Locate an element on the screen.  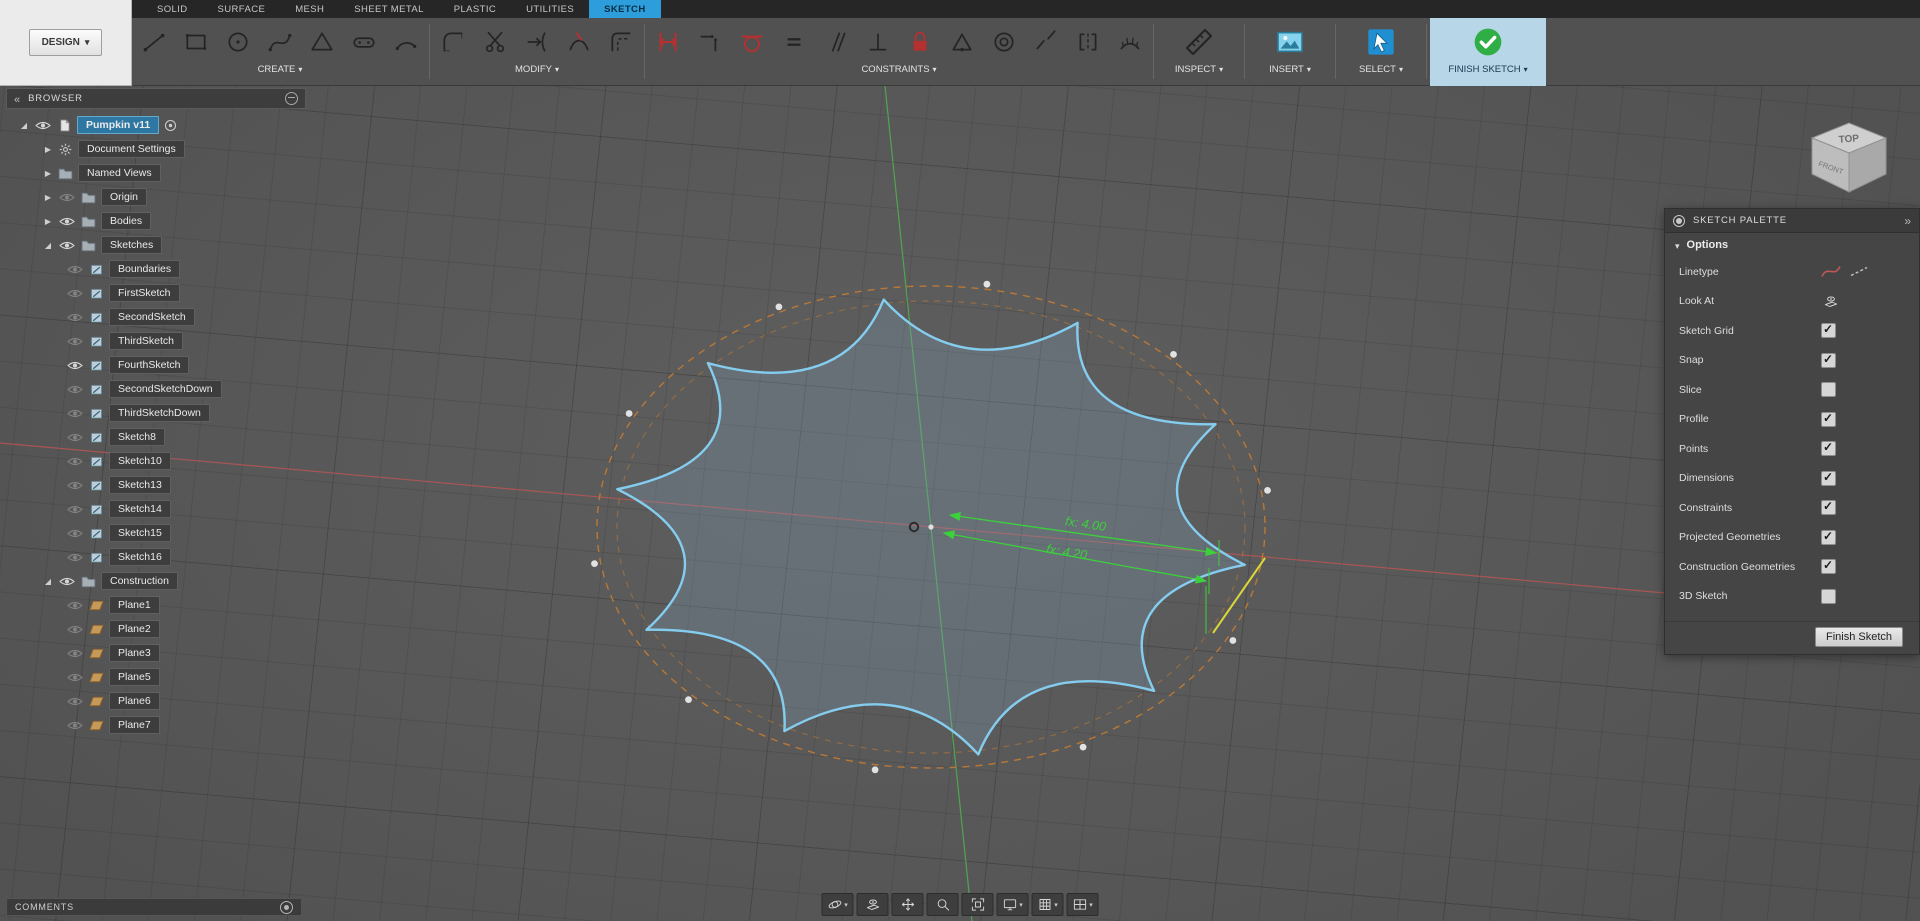
collapse-arrow-icon: ◢ is located at coordinates (48, 581).